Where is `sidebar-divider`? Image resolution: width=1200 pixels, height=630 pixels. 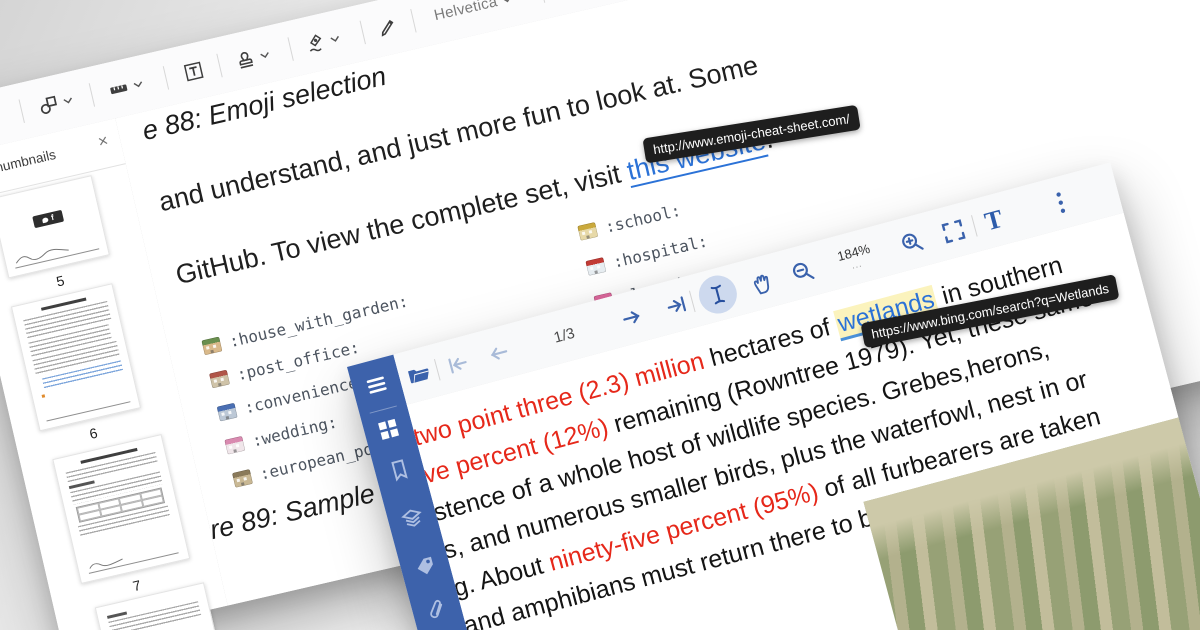 sidebar-divider is located at coordinates (383, 409).